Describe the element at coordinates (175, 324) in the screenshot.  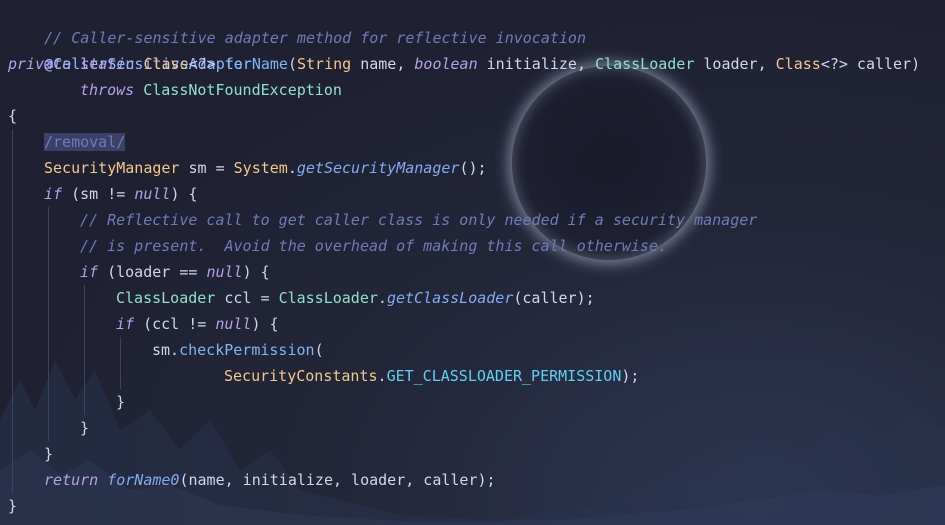
I see `identifier: (ccl !=` at that location.